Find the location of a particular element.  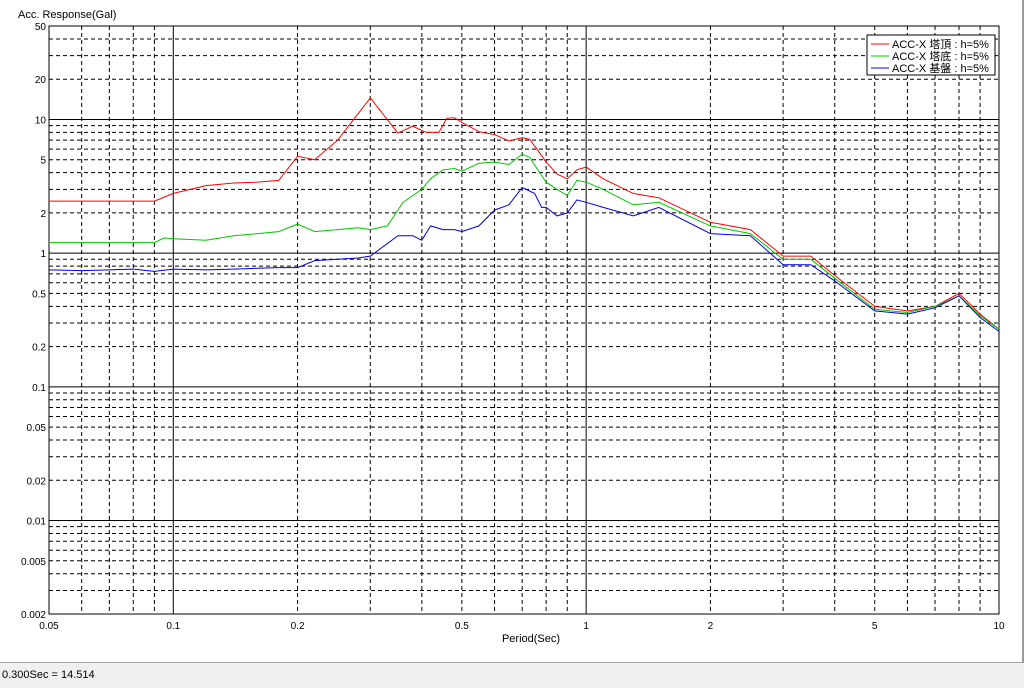

status-bar: 0.300Sec = 14.514 is located at coordinates (512, 675).